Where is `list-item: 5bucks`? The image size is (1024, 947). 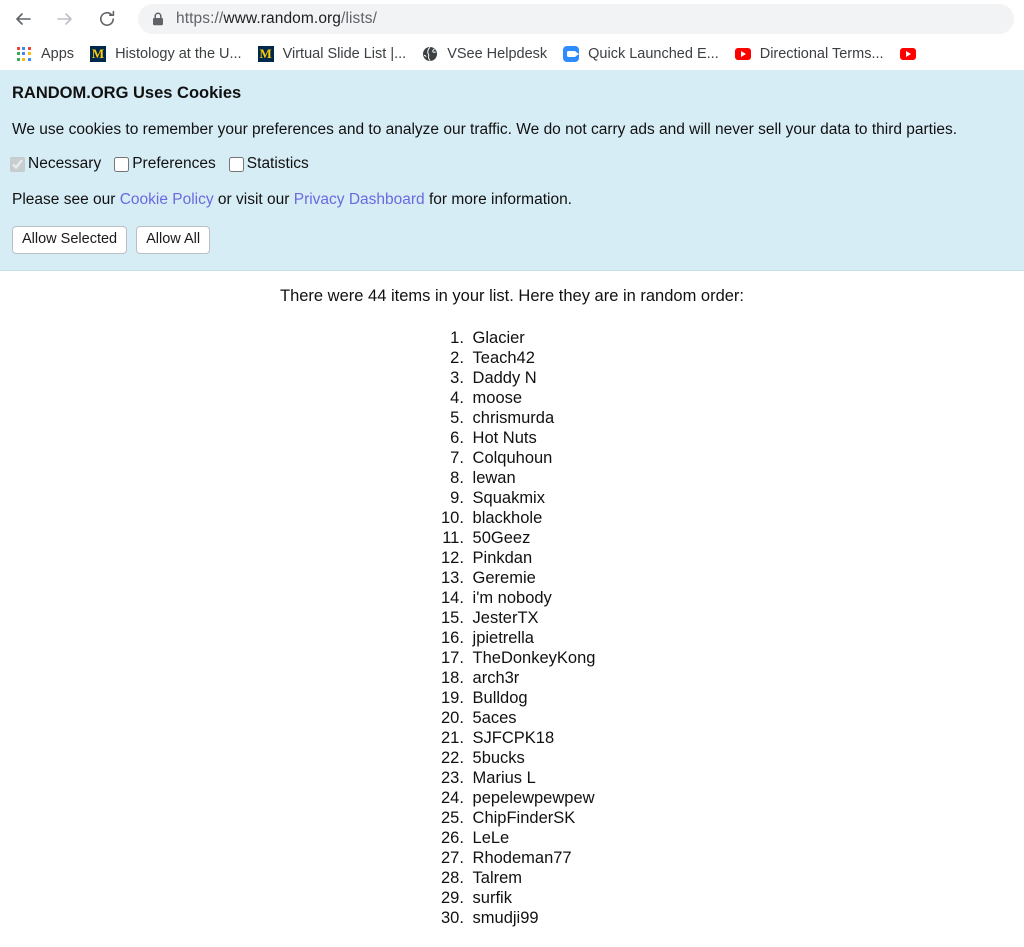
list-item: 5bucks is located at coordinates (532, 758).